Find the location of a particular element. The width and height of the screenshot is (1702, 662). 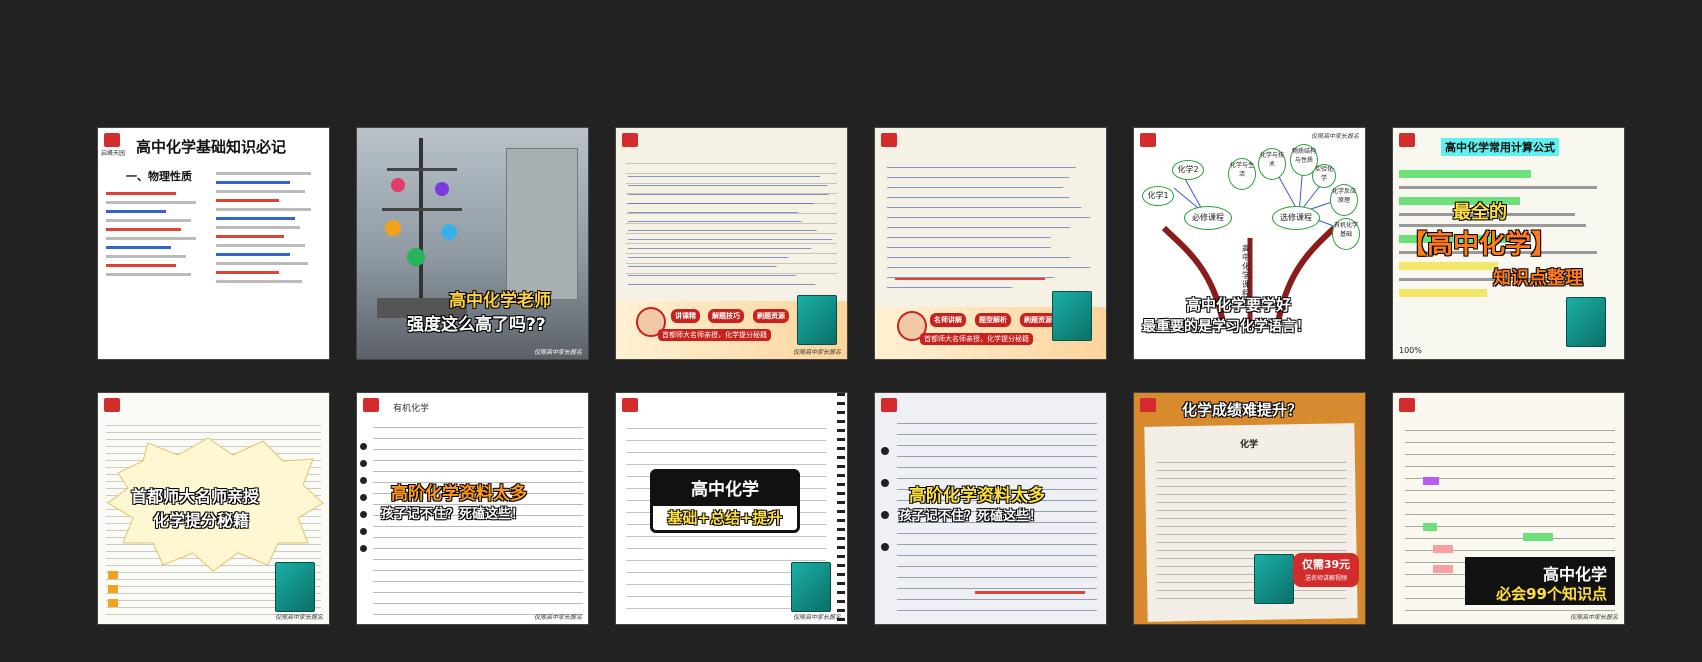

overlay-line-1: 高中化学老师 is located at coordinates (500, 301).